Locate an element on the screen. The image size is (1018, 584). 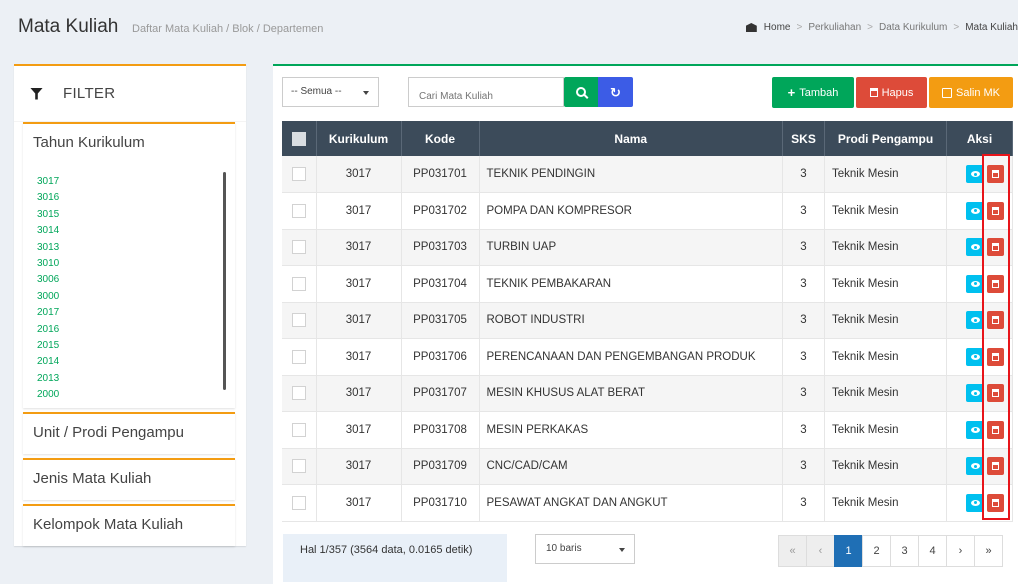
year-option: 2013 is located at coordinates (129, 379).